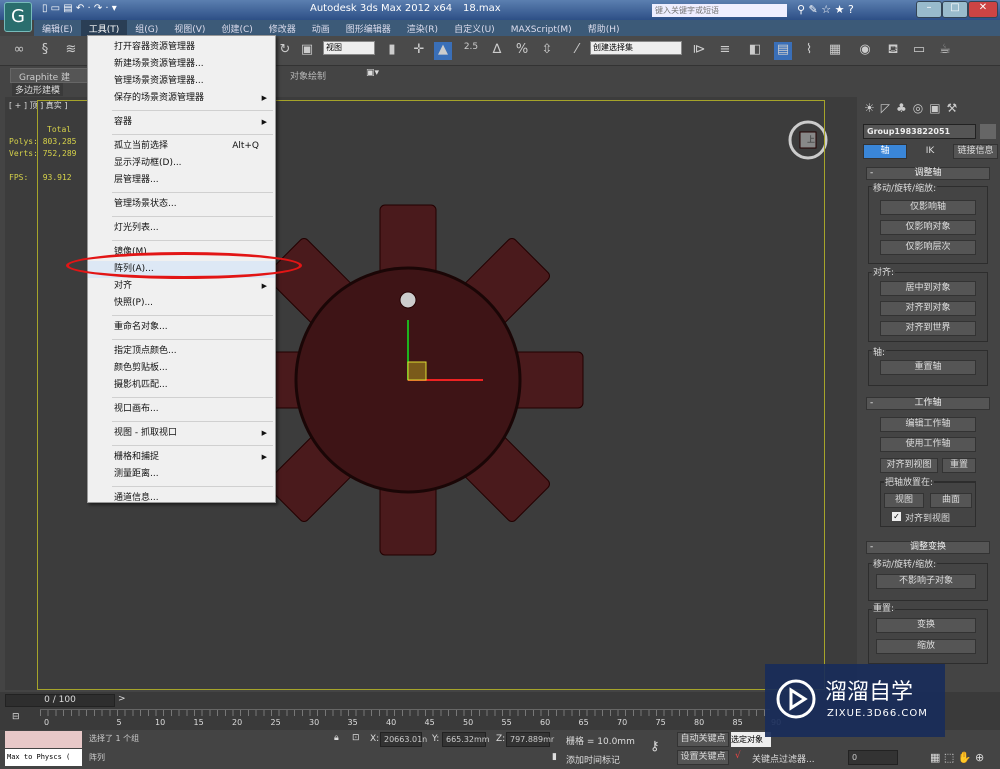  Describe the element at coordinates (636, 48) in the screenshot. I see `named-selection-set-select: 创建选择集` at that location.